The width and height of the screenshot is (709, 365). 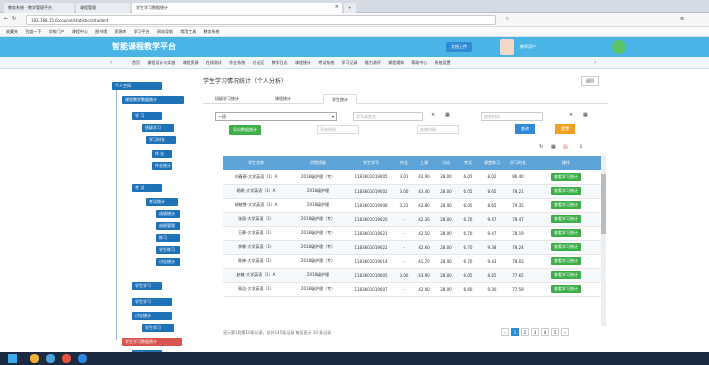 What do you see at coordinates (168, 214) in the screenshot?
I see `sidebar-item: 成绩统计` at bounding box center [168, 214].